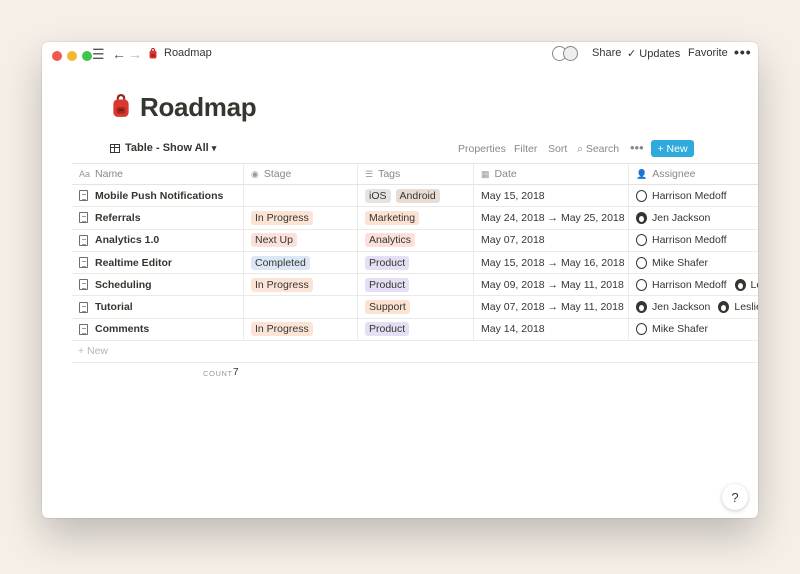 Image resolution: width=800 pixels, height=574 pixels. What do you see at coordinates (525, 149) in the screenshot?
I see `filter-button: Filter` at bounding box center [525, 149].